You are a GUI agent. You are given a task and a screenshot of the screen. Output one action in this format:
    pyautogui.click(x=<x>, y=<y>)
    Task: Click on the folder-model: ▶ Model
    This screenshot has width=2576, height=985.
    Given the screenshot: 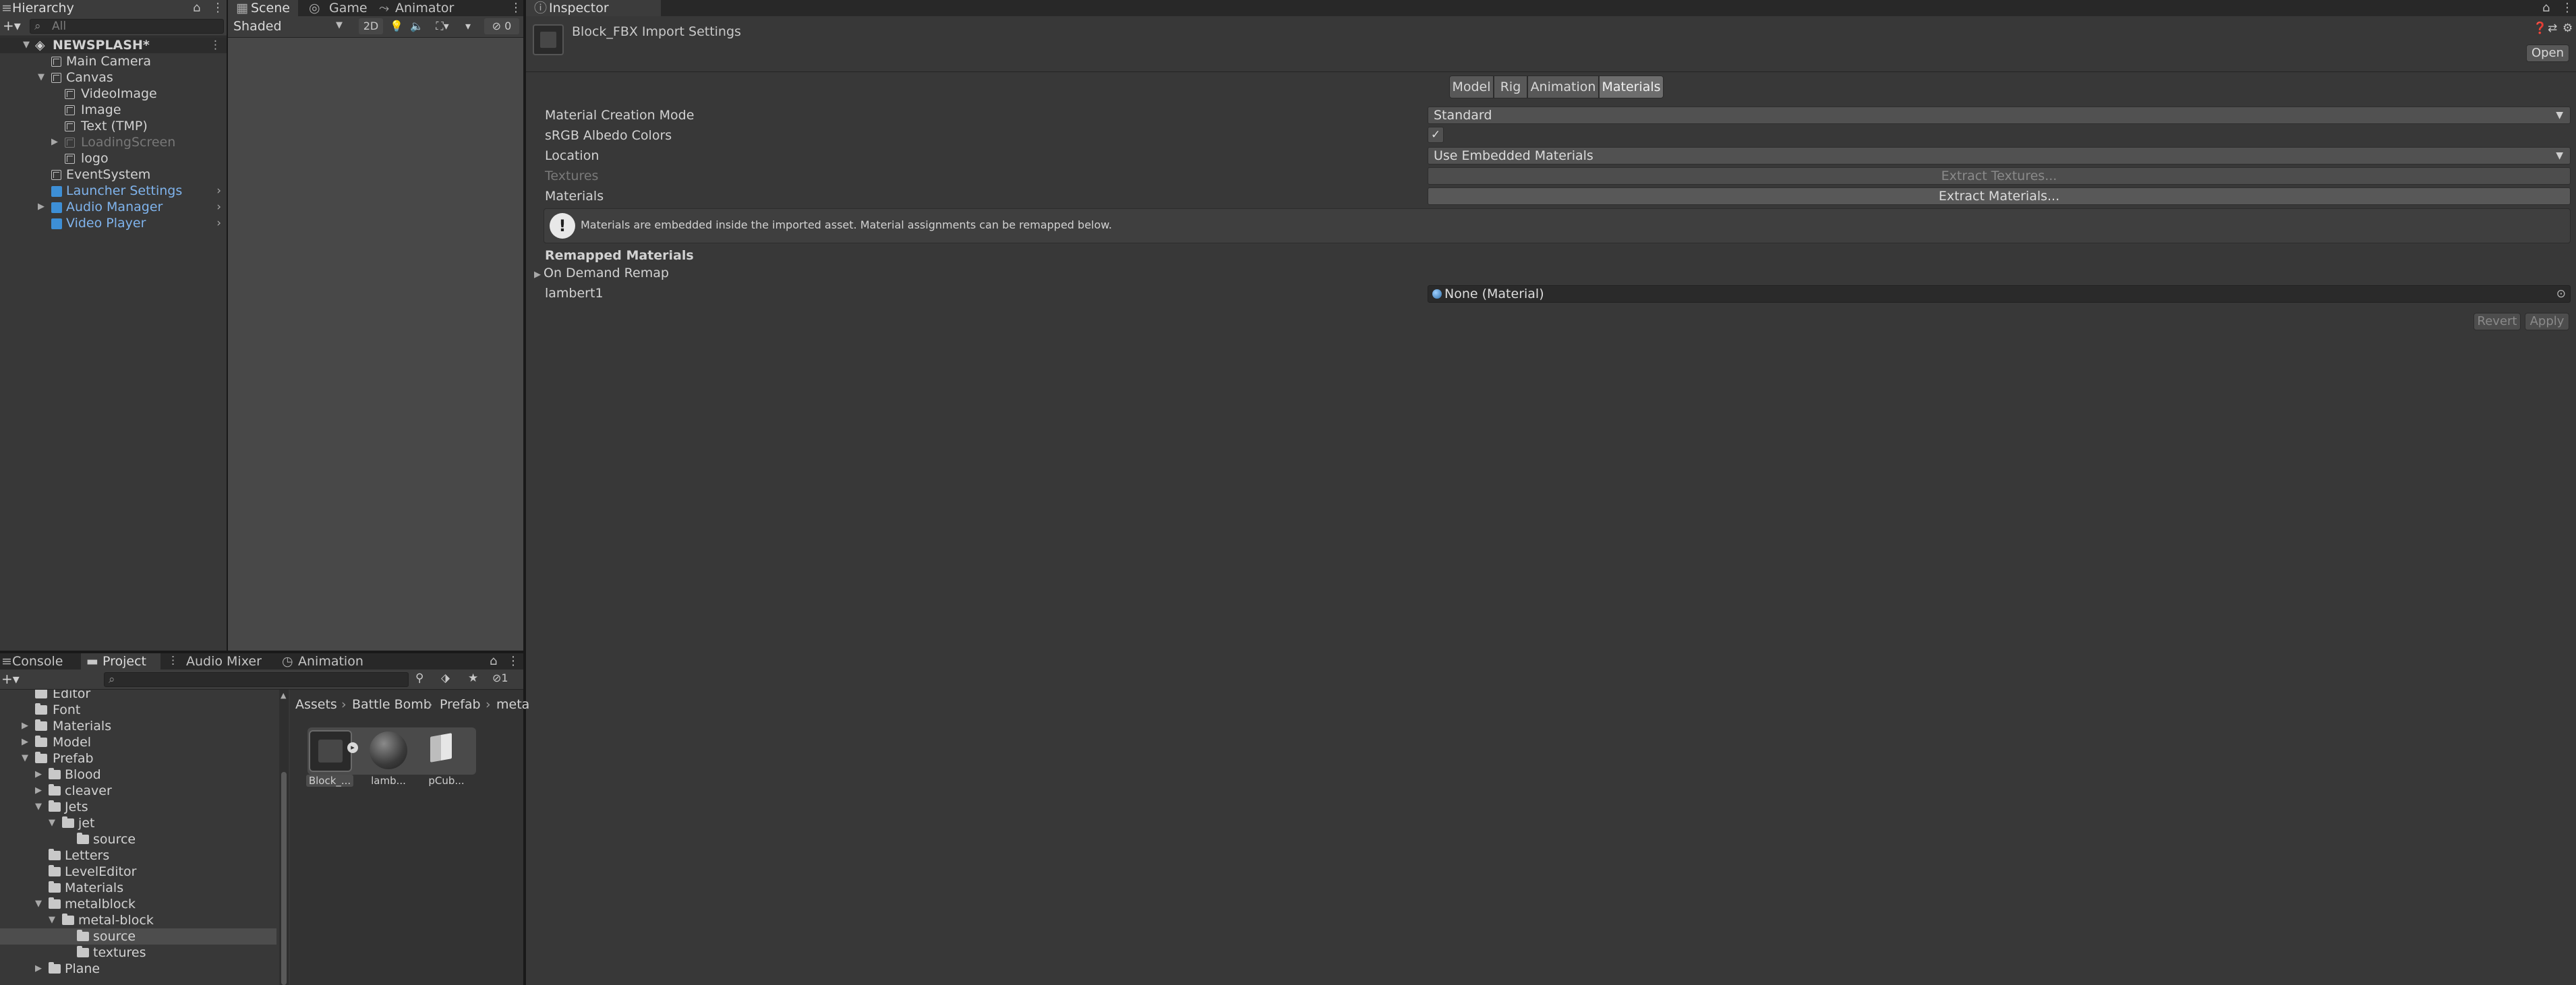 What is the action you would take?
    pyautogui.click(x=138, y=742)
    